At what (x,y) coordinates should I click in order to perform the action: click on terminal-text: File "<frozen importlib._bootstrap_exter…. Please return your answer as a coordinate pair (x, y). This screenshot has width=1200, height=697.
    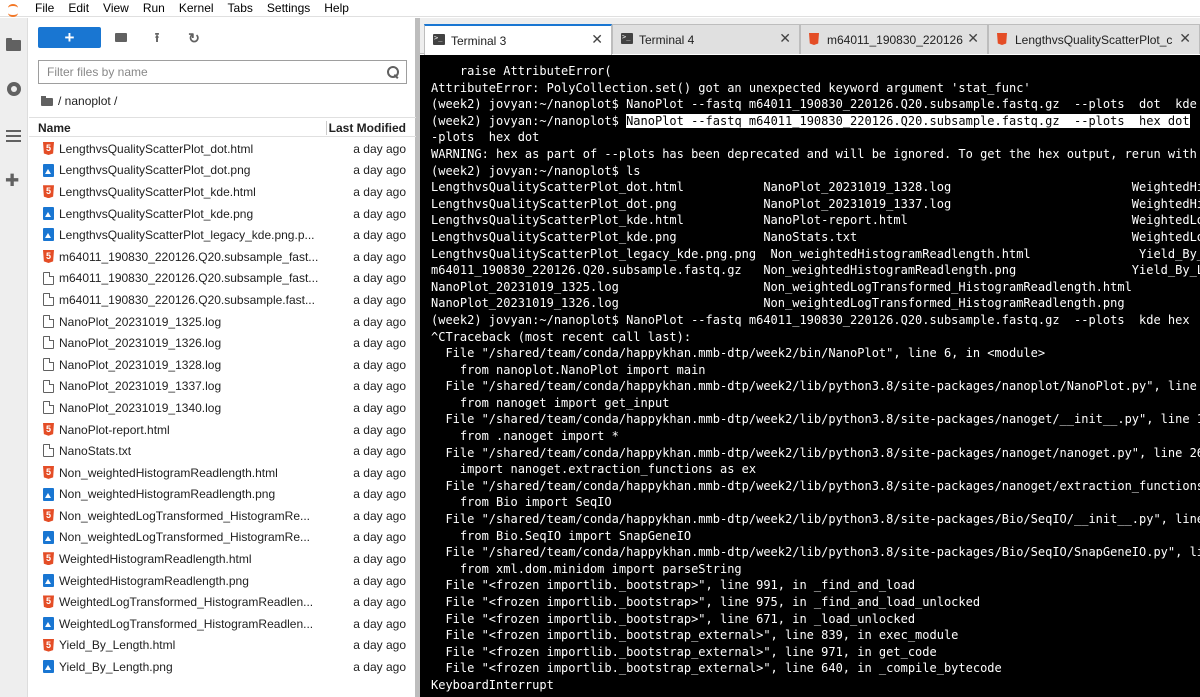
    Looking at the image, I should click on (716, 668).